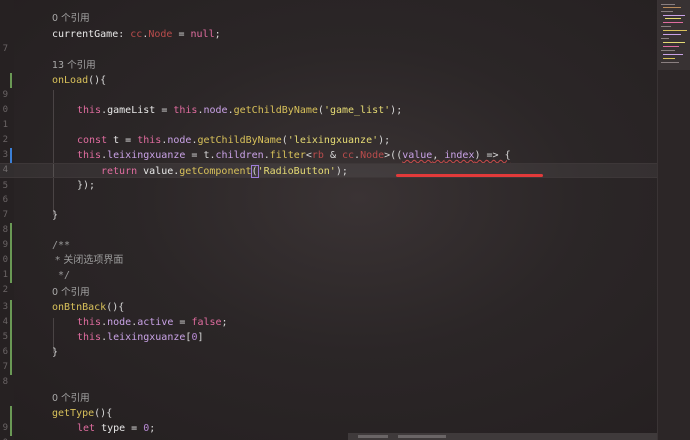 The width and height of the screenshot is (690, 440). What do you see at coordinates (329, 373) in the screenshot?
I see `code-line: 8` at bounding box center [329, 373].